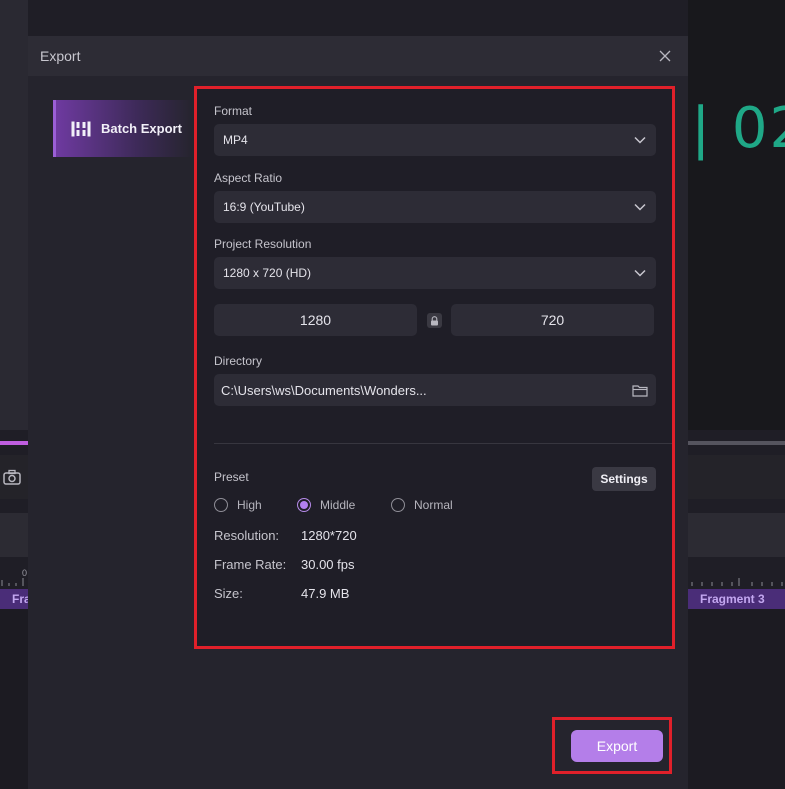 The height and width of the screenshot is (789, 785). What do you see at coordinates (14, 577) in the screenshot?
I see `timeline-ruler: 0` at bounding box center [14, 577].